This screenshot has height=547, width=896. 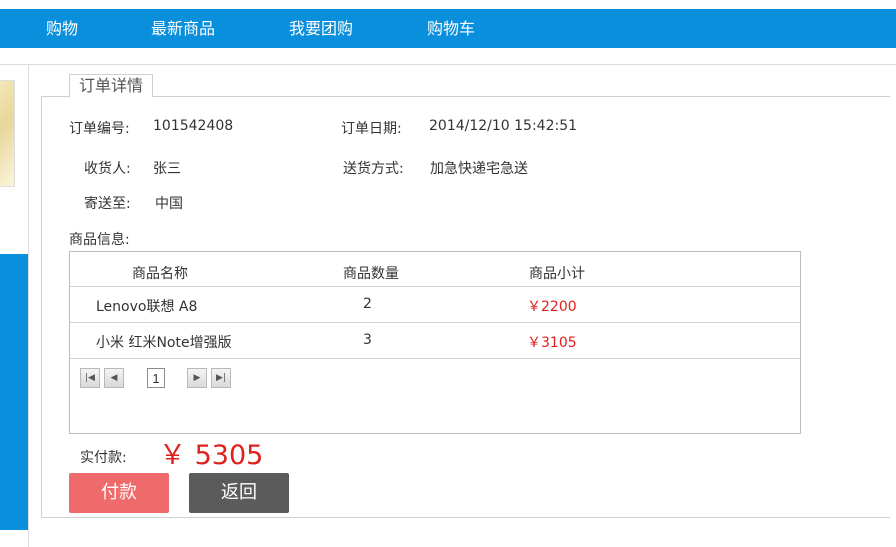 What do you see at coordinates (448, 64) in the screenshot?
I see `header-divider` at bounding box center [448, 64].